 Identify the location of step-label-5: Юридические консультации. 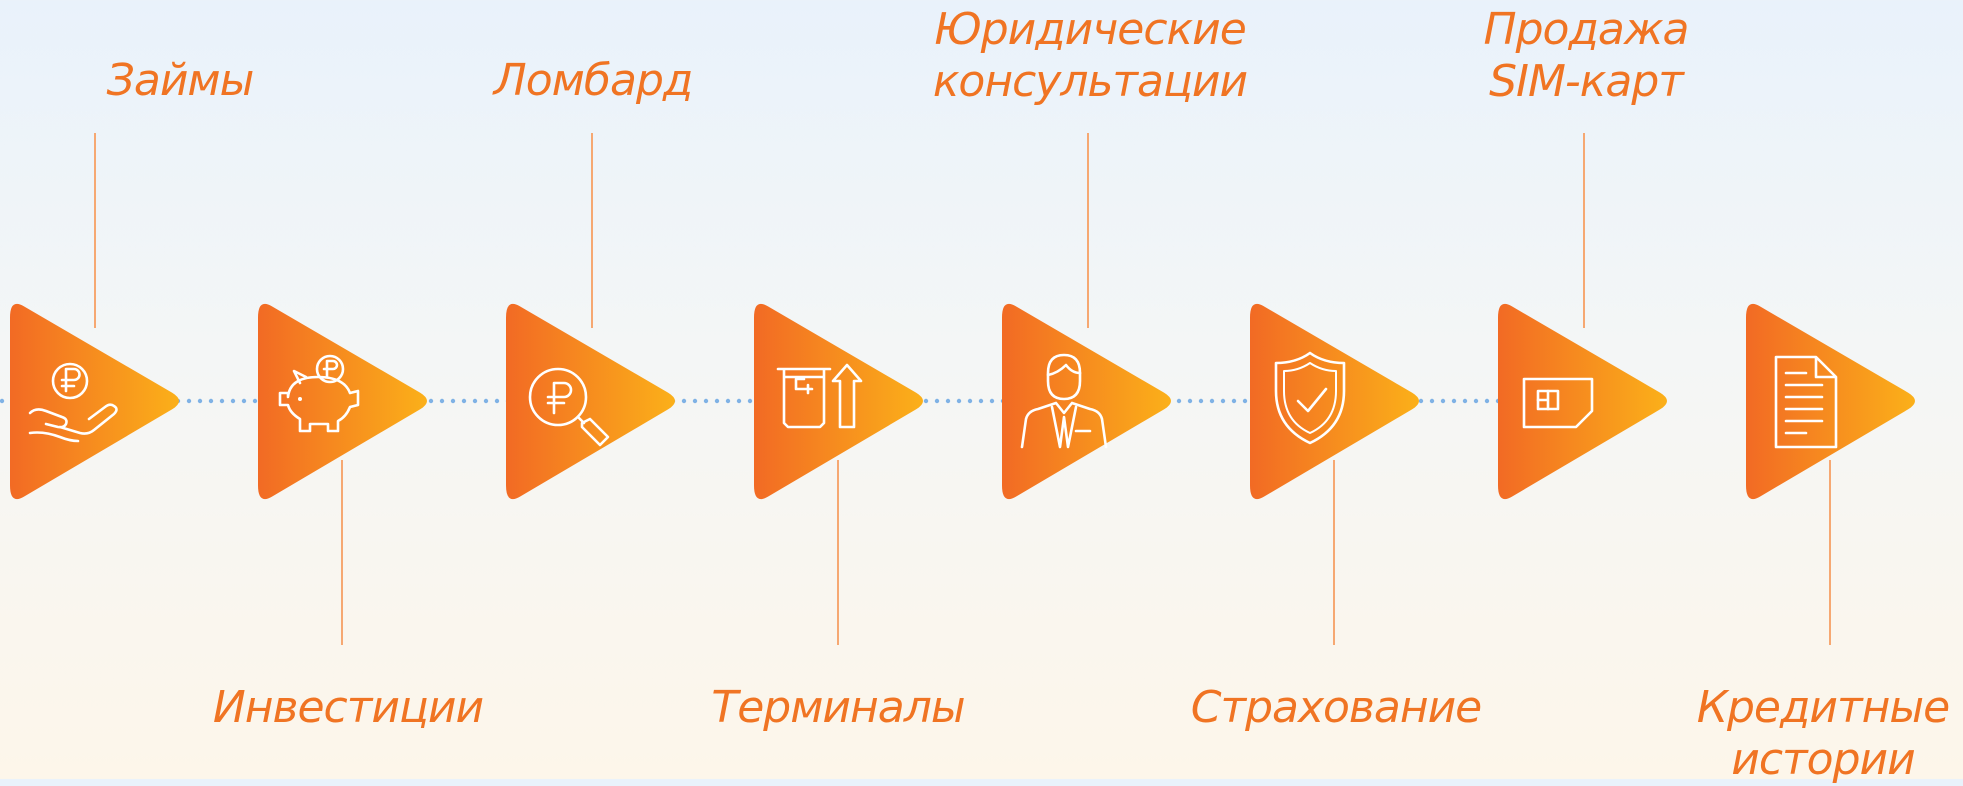
(1090, 55).